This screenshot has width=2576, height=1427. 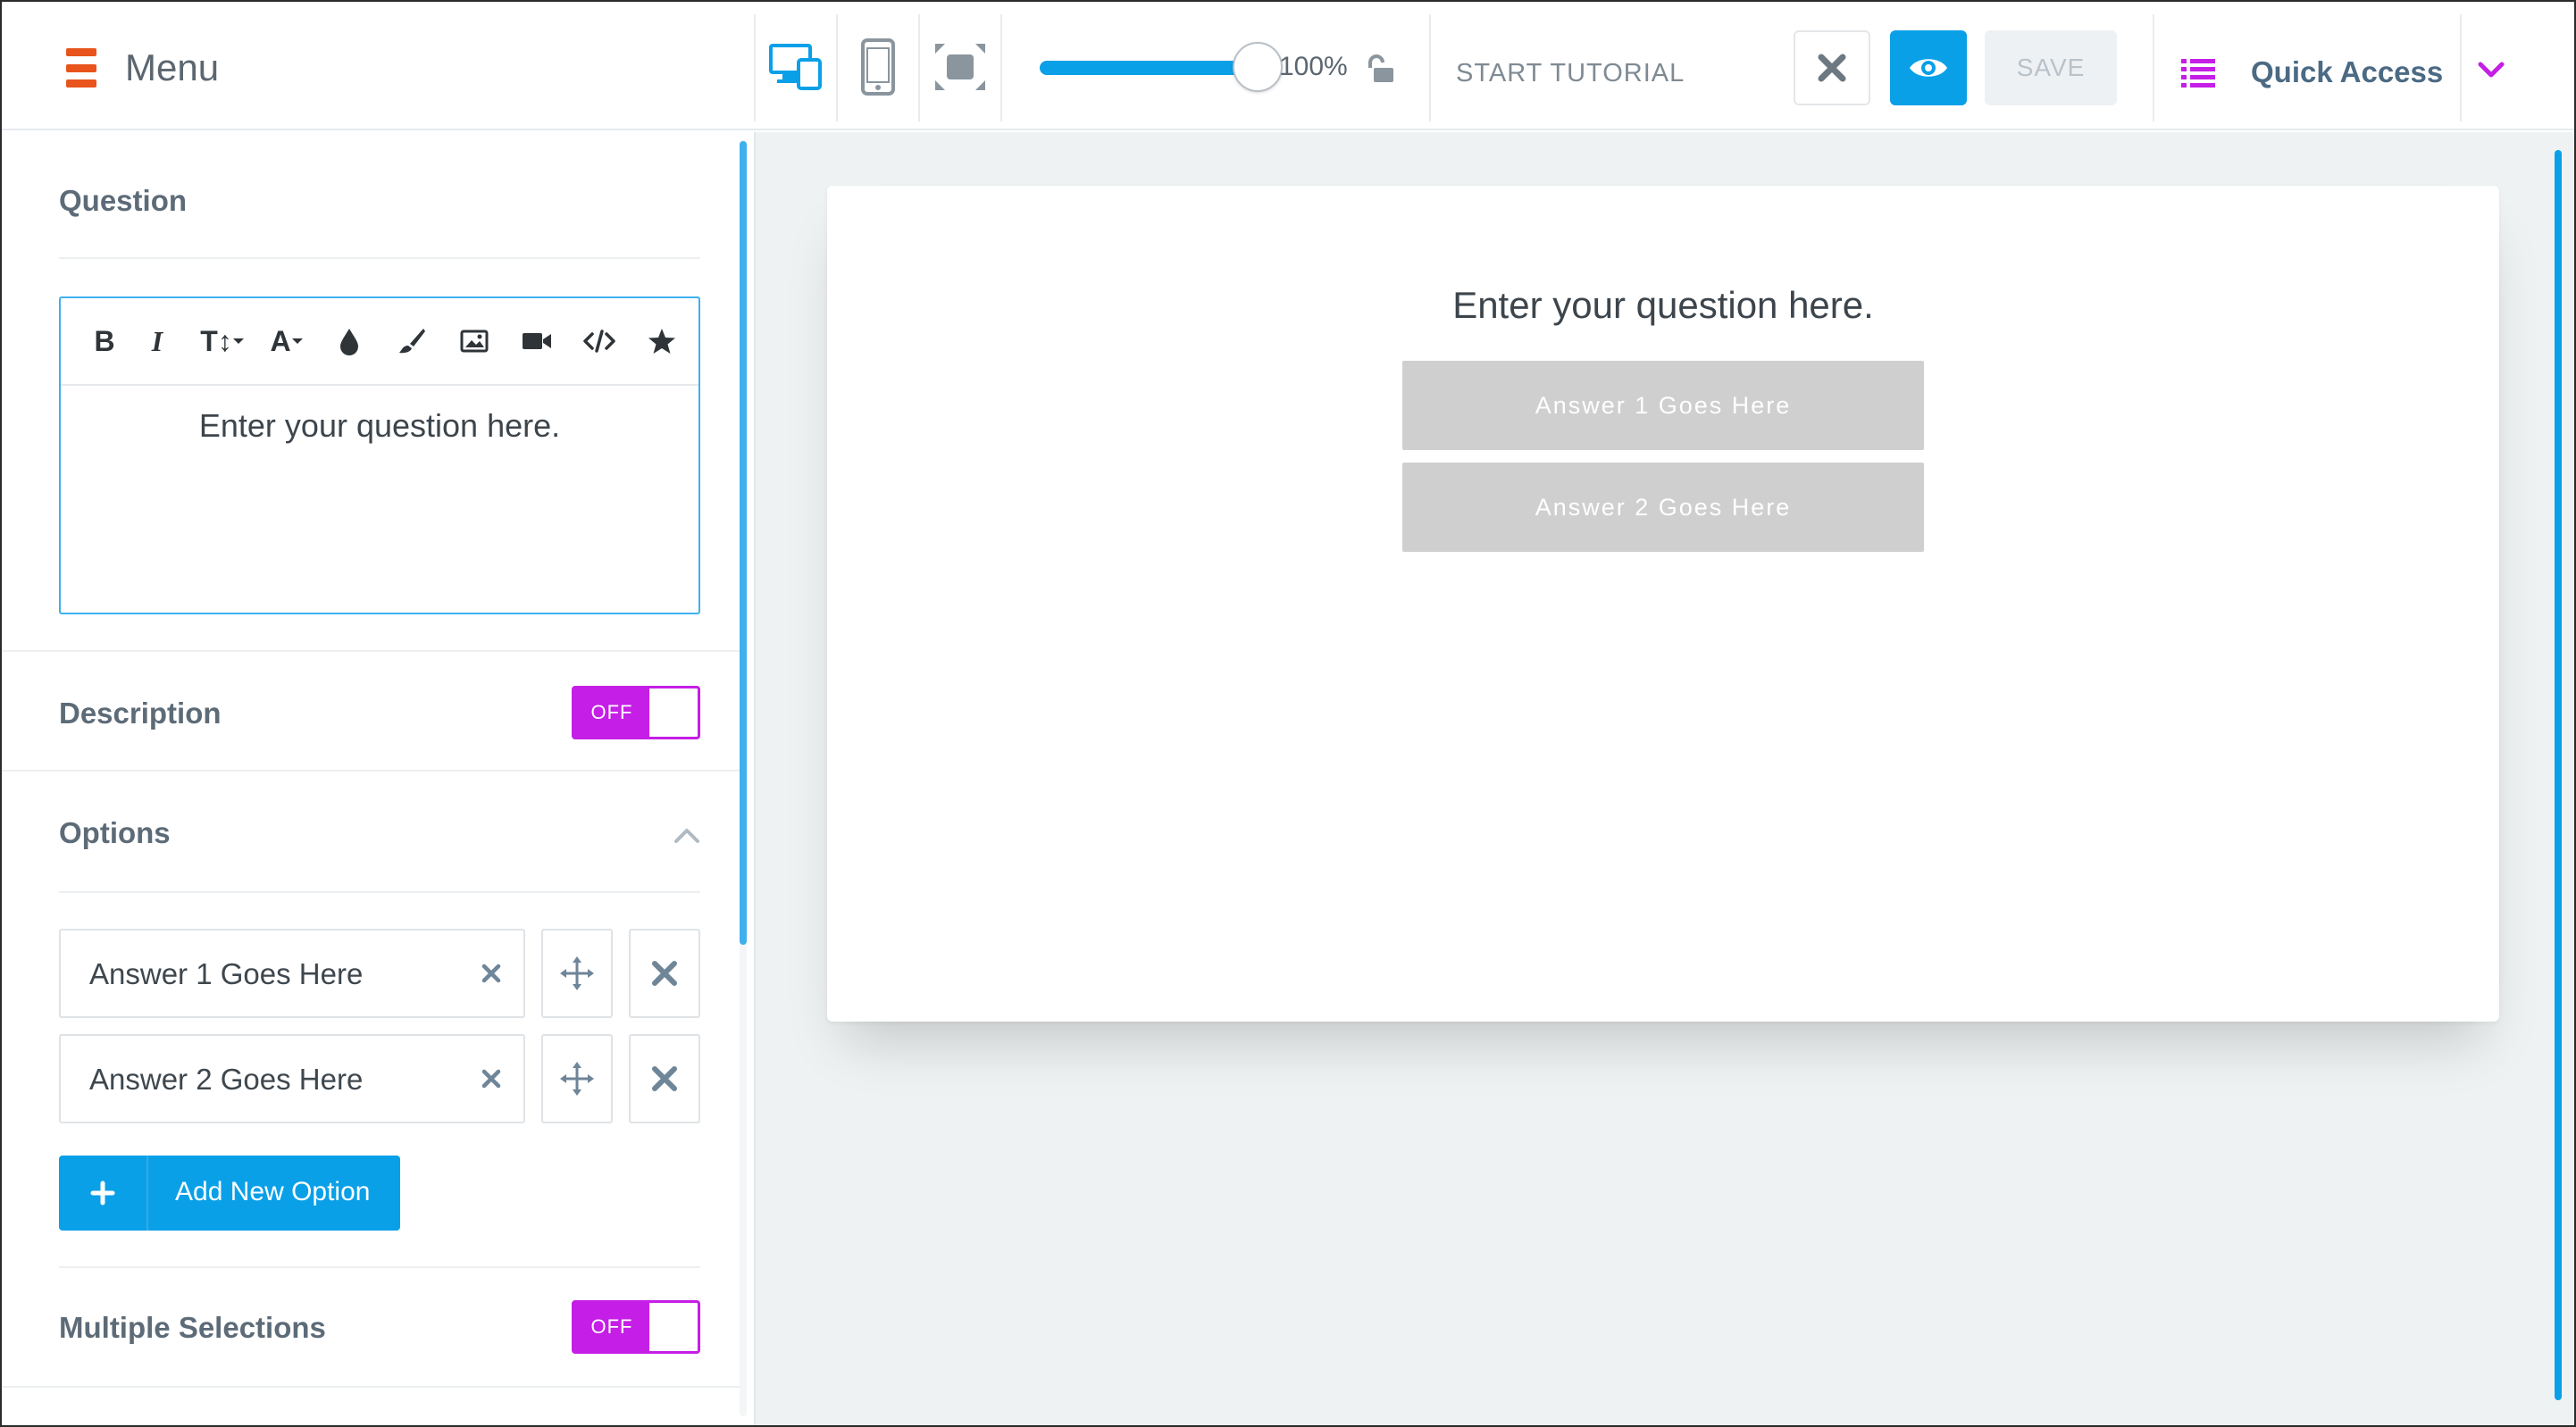 I want to click on description-label: Description, so click(x=141, y=713).